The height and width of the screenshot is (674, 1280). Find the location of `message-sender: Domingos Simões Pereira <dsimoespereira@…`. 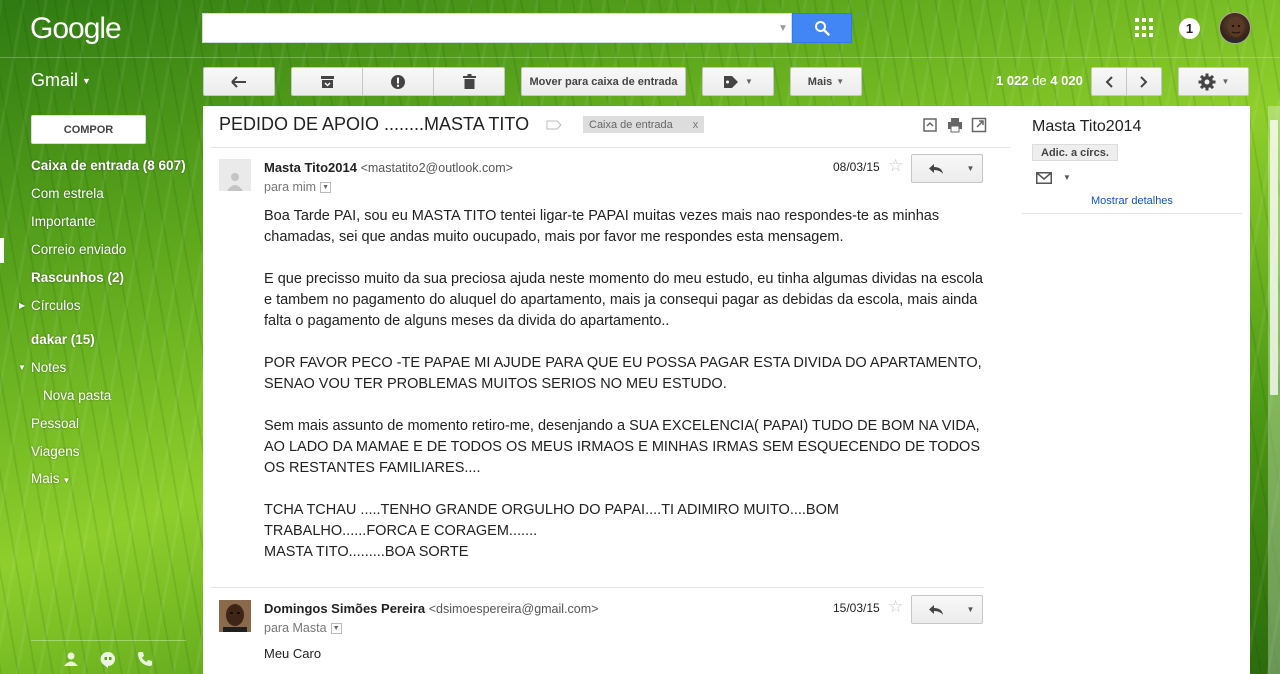

message-sender: Domingos Simões Pereira <dsimoespereira@… is located at coordinates (431, 608).